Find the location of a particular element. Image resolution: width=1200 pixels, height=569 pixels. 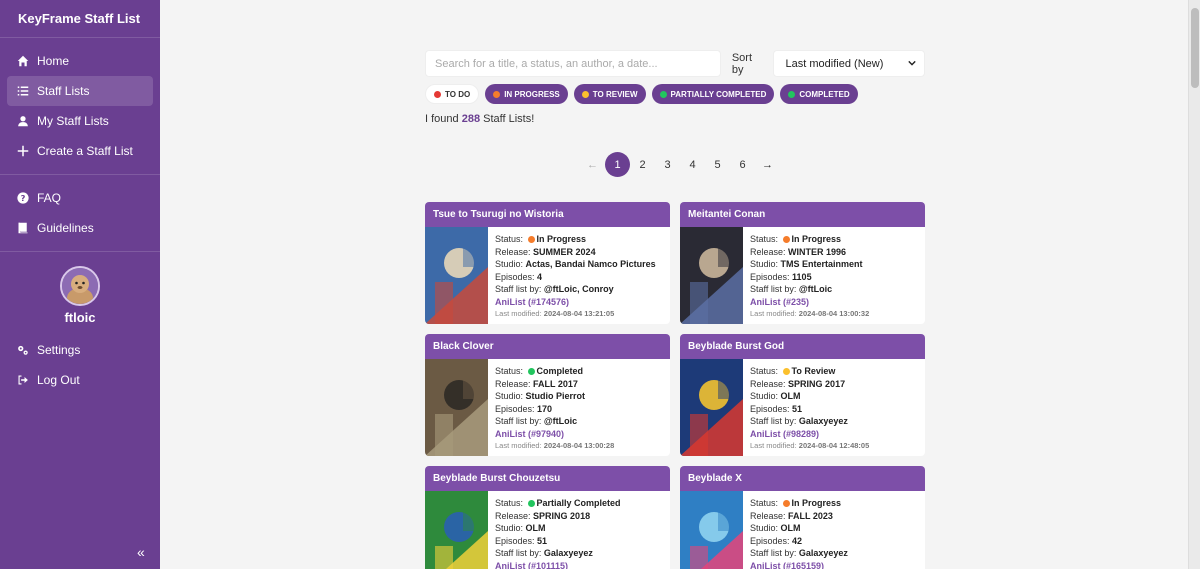

status-row: Status: To Review is located at coordinates (809, 371).